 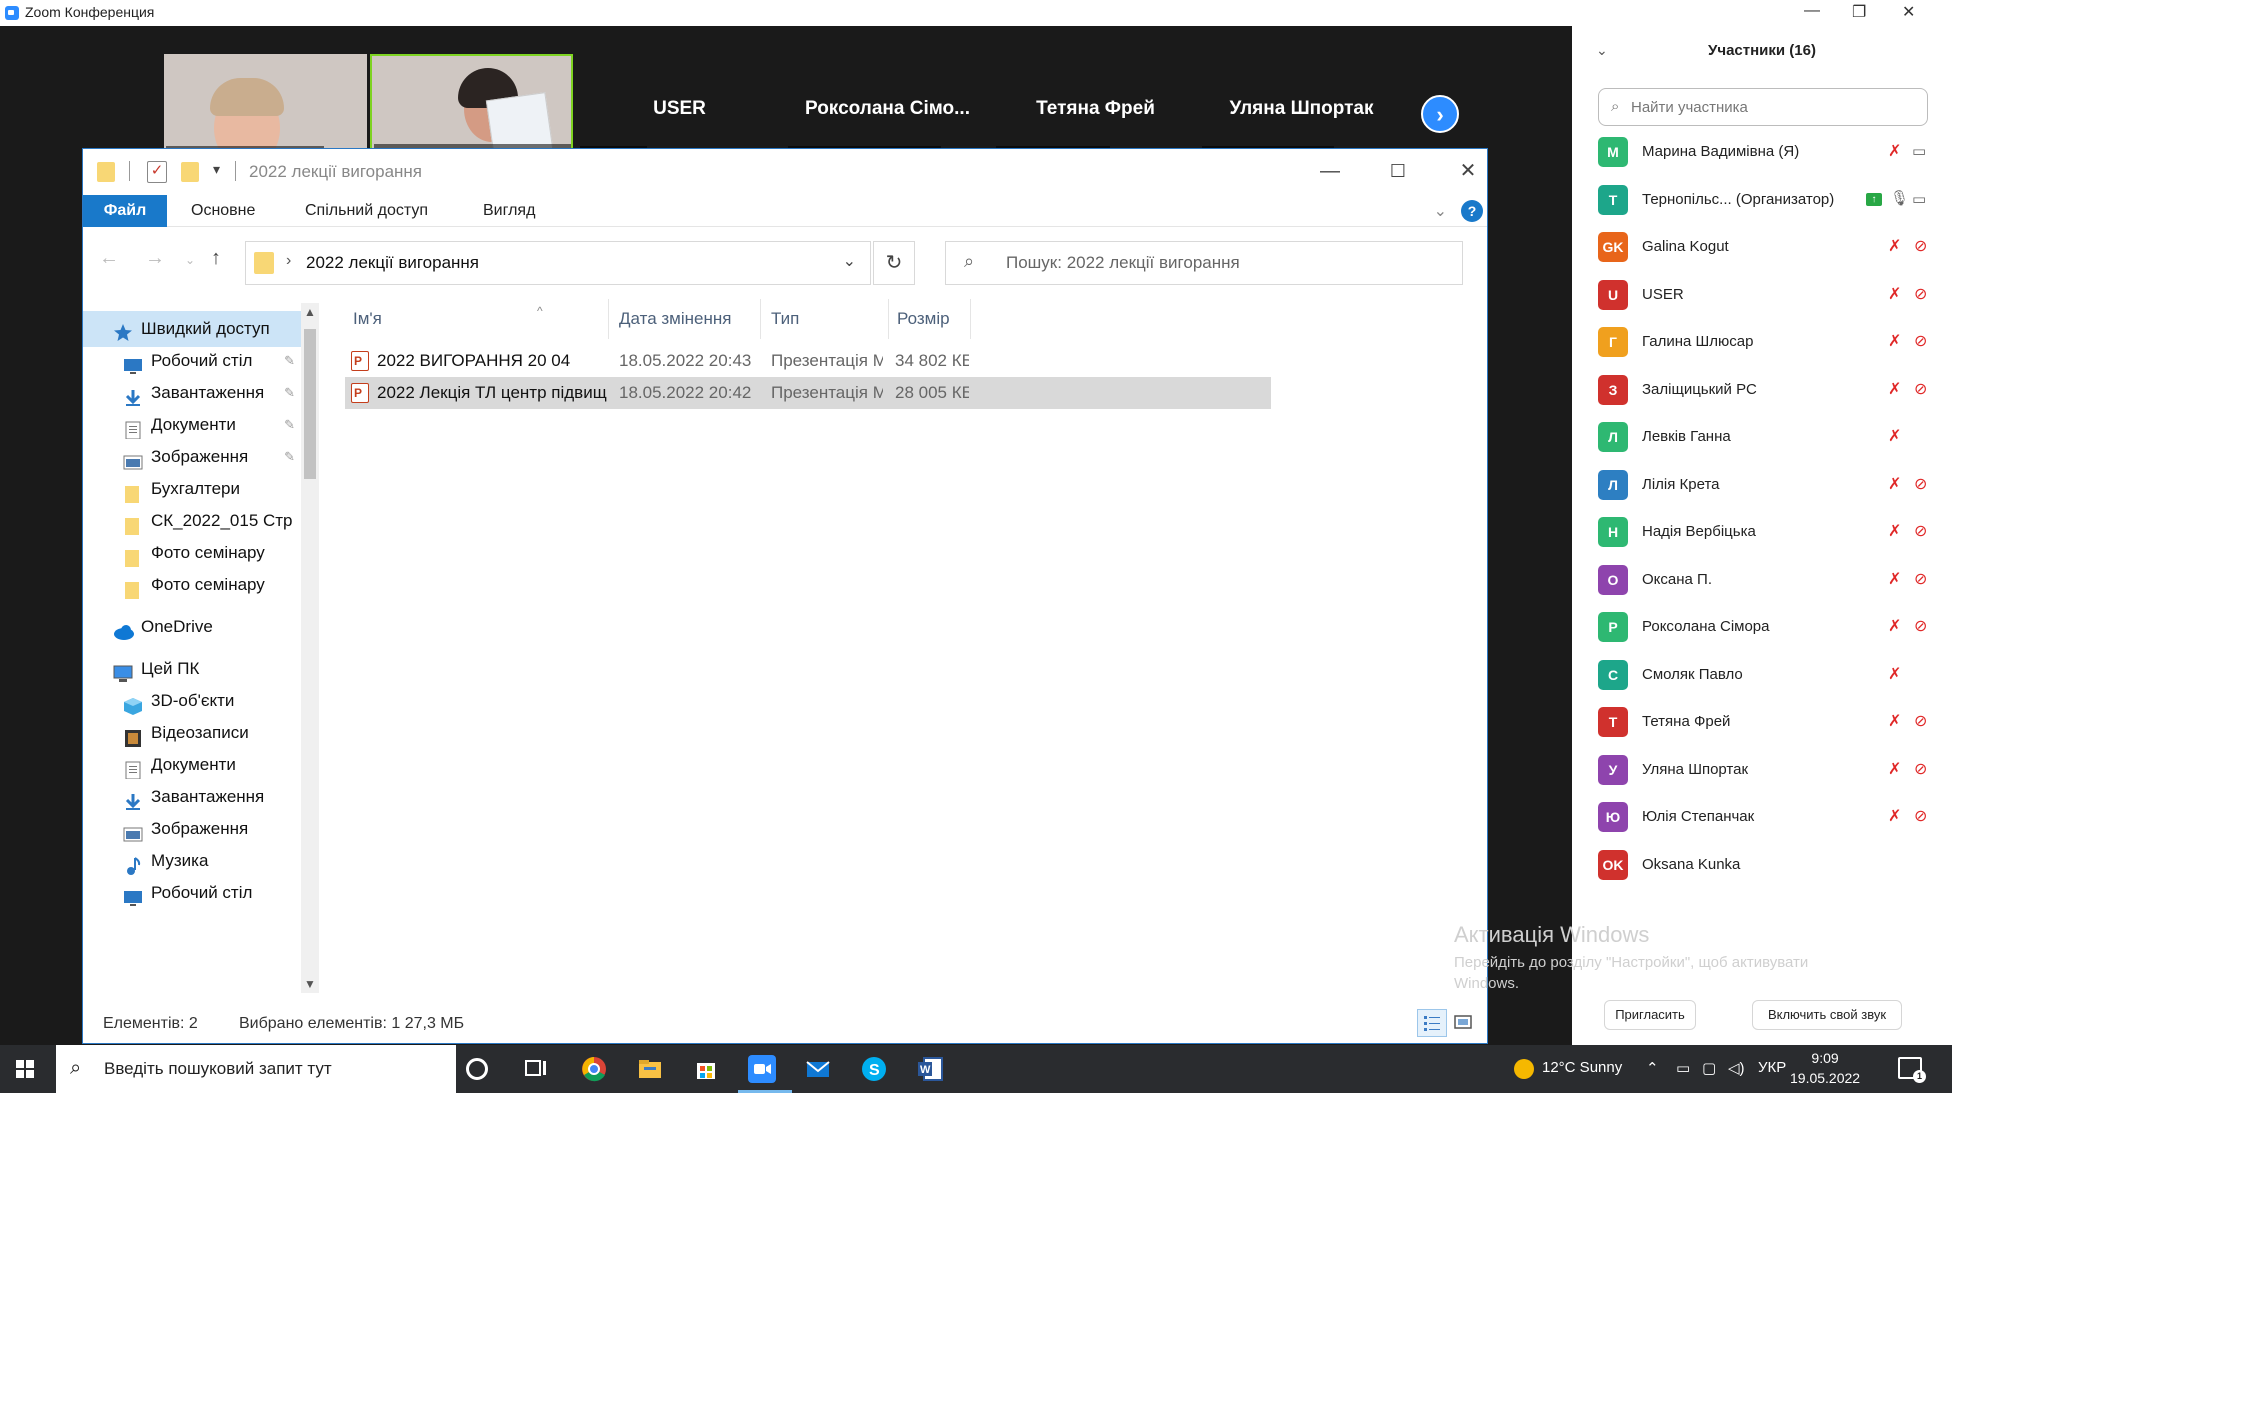 What do you see at coordinates (536, 1069) in the screenshot?
I see `task-view-icon` at bounding box center [536, 1069].